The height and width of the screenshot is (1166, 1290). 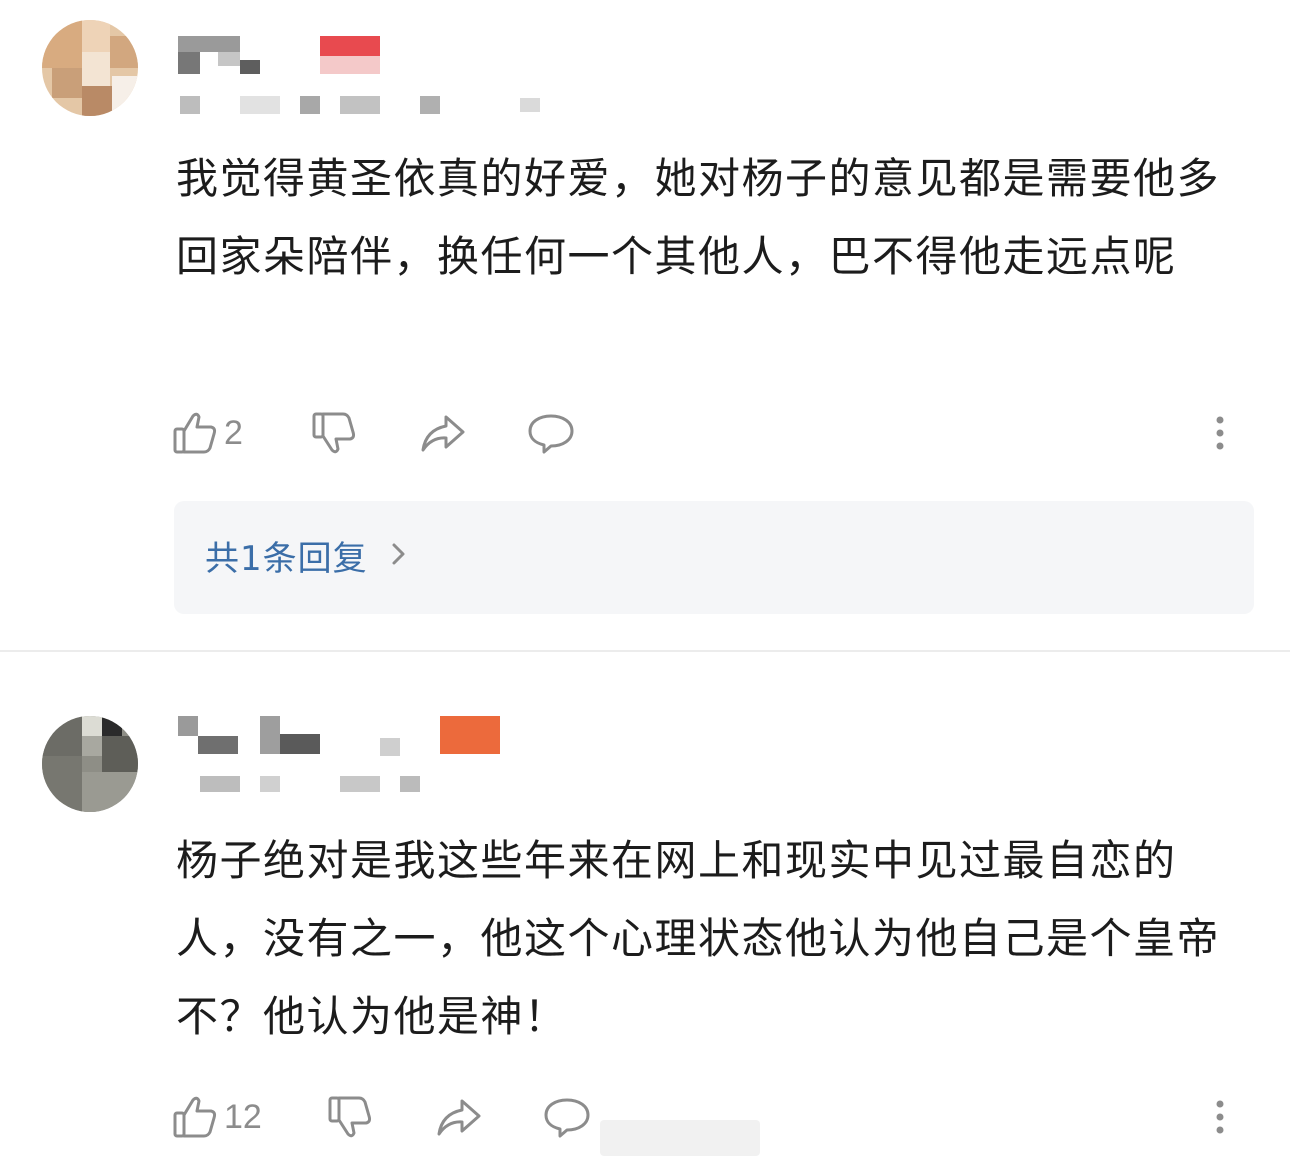 I want to click on user-dot, so click(x=390, y=747).